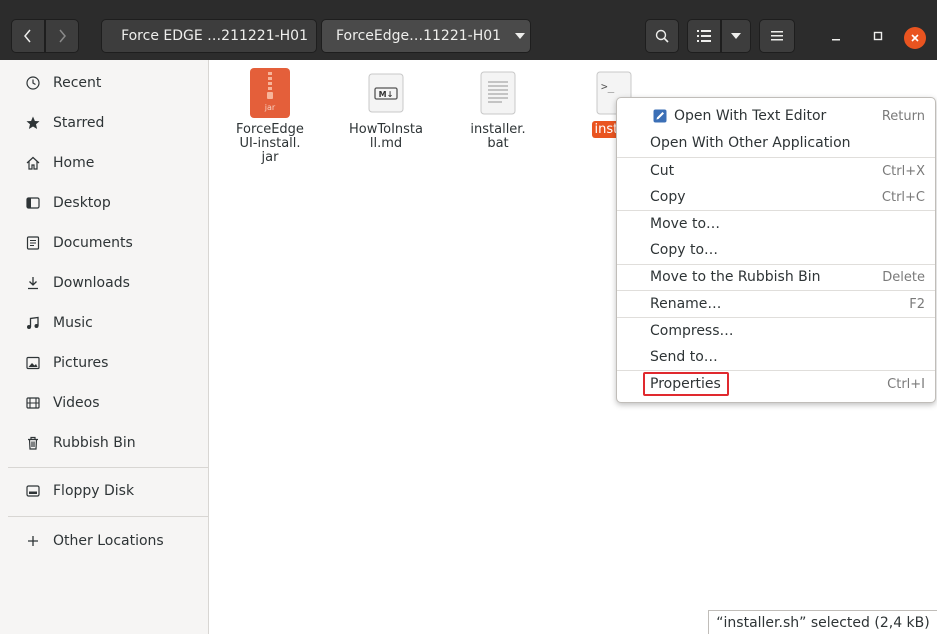 Image resolution: width=937 pixels, height=634 pixels. I want to click on chevron-right-icon, so click(62, 36).